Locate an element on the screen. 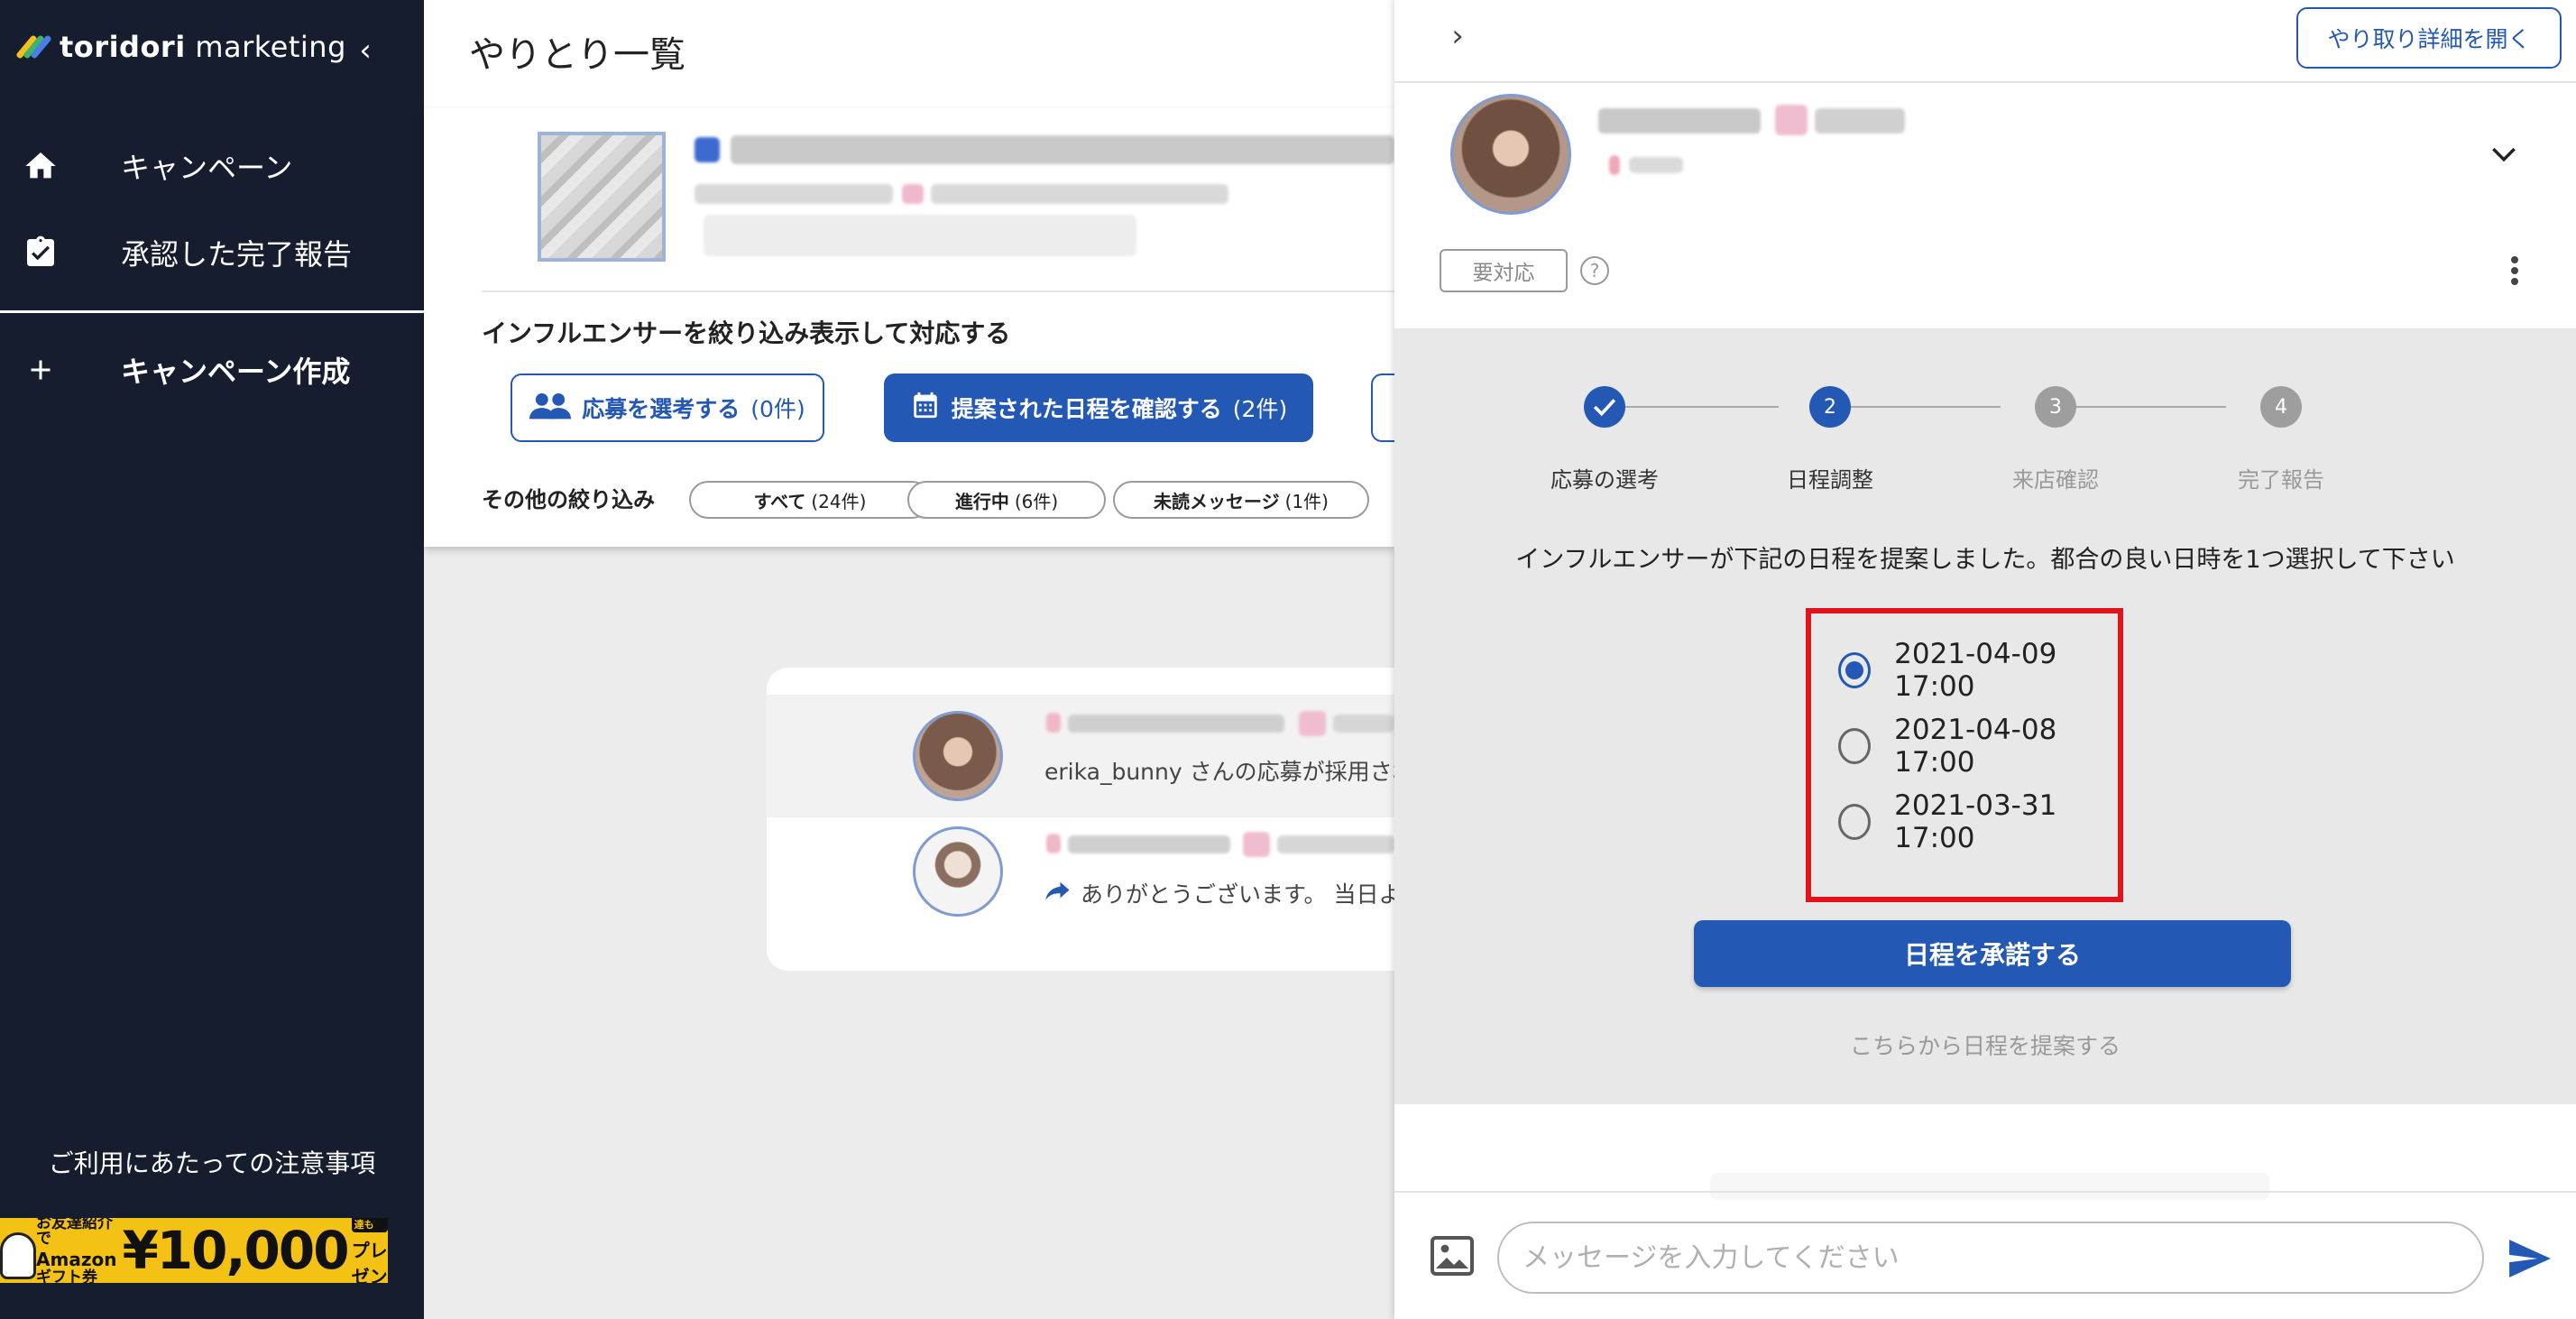  select-applicants-count: (0件) is located at coordinates (777, 409).